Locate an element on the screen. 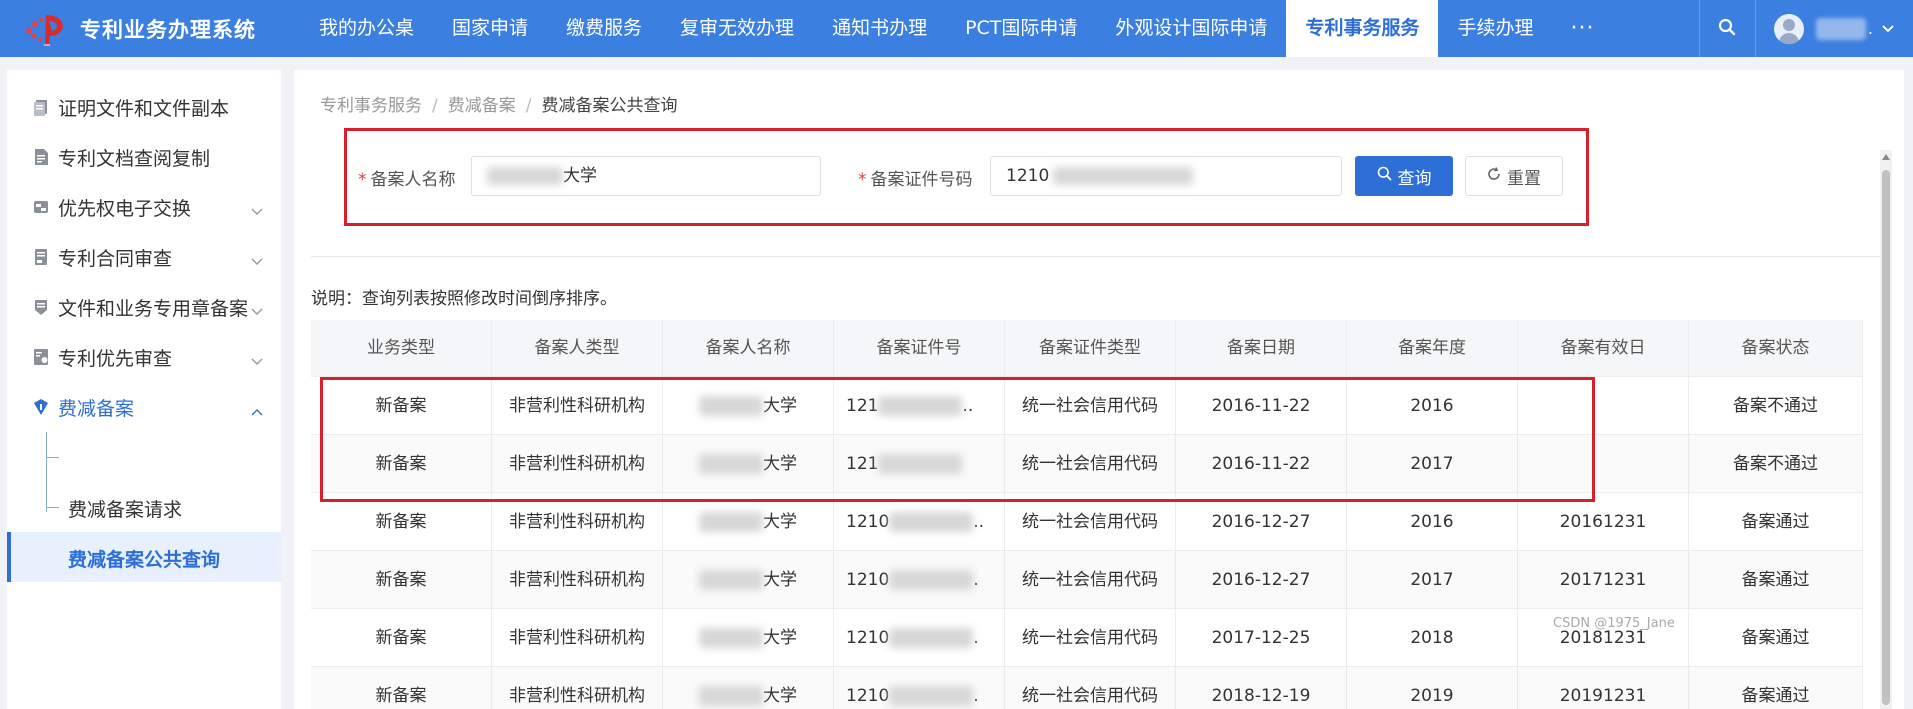 This screenshot has width=1913, height=709. sidebar-item: 文件和业务专用章备案 is located at coordinates (144, 307).